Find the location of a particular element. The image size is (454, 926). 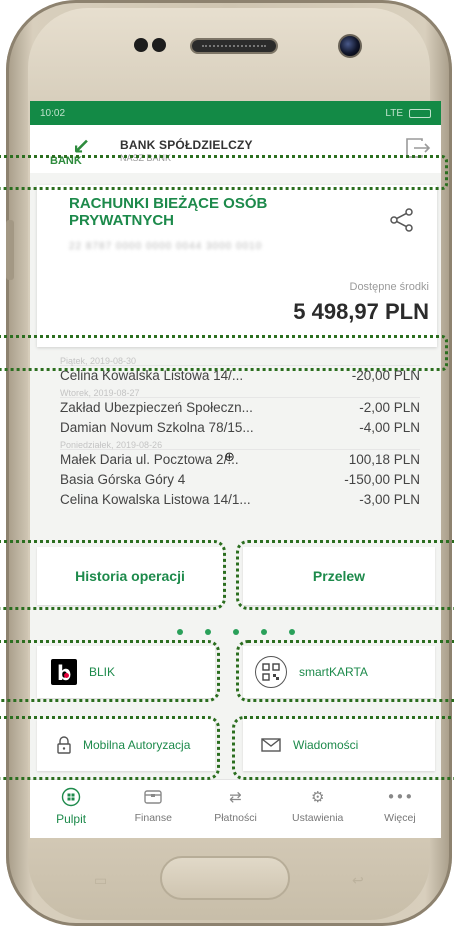

transaction-date: Wtorek, 2019-08-27 is located at coordinates (240, 393).